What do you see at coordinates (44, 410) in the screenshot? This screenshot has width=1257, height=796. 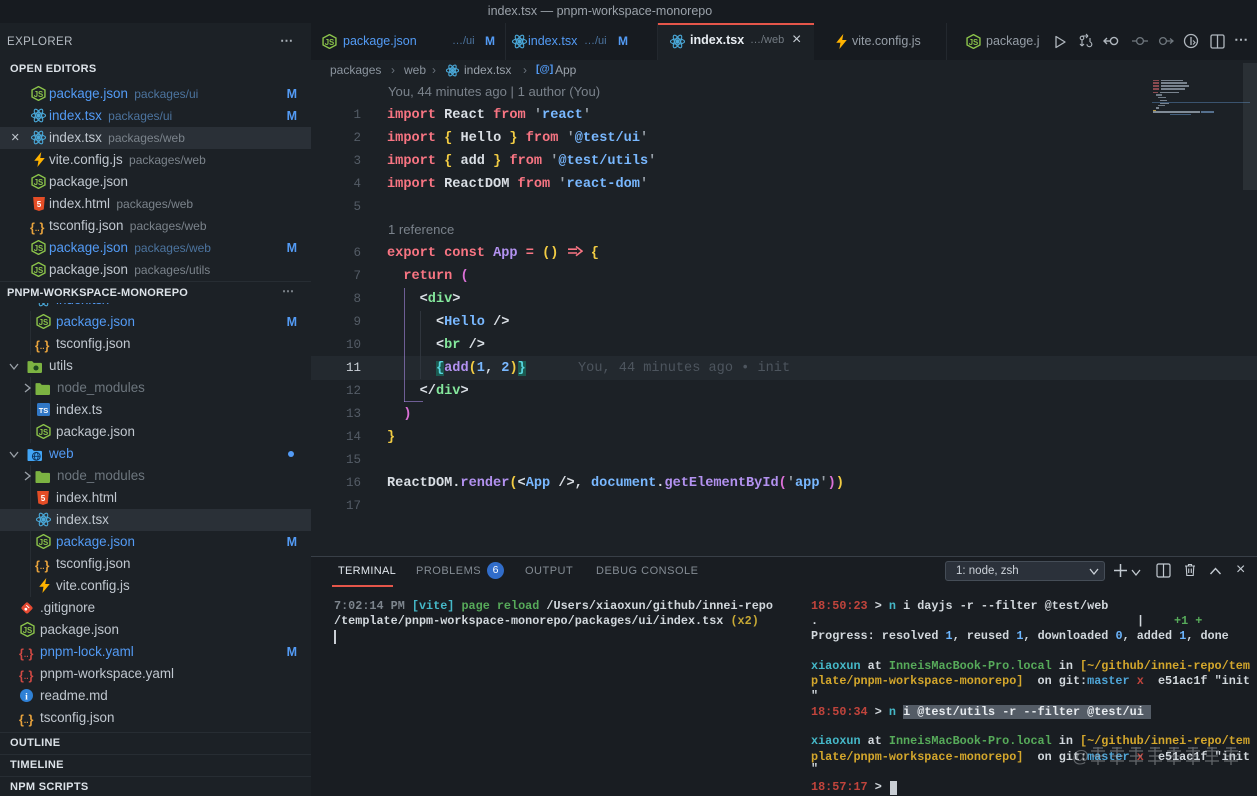 I see `svg-text: TS` at bounding box center [44, 410].